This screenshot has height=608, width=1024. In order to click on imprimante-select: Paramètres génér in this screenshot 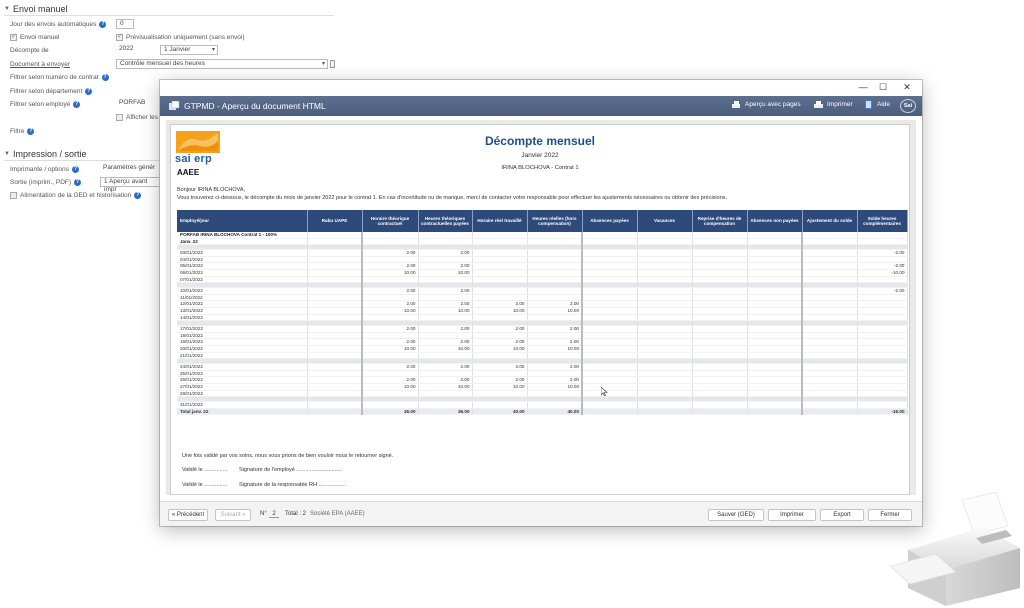, I will do `click(131, 169)`.